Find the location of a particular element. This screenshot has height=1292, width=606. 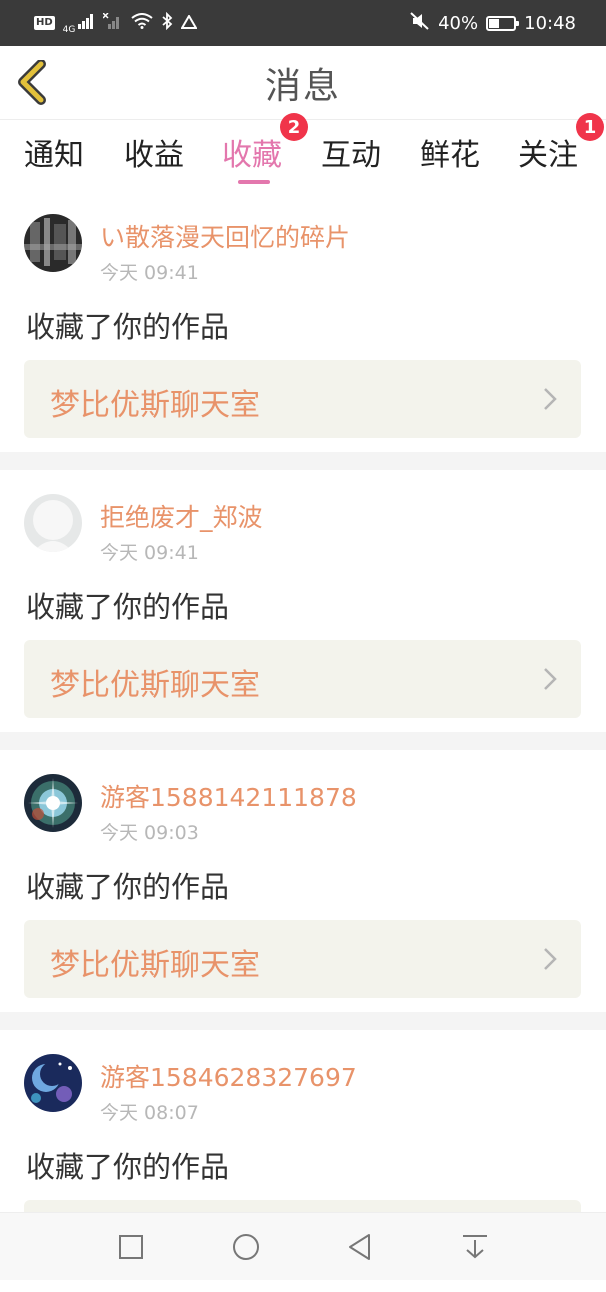

wifi-icon is located at coordinates (142, 23).